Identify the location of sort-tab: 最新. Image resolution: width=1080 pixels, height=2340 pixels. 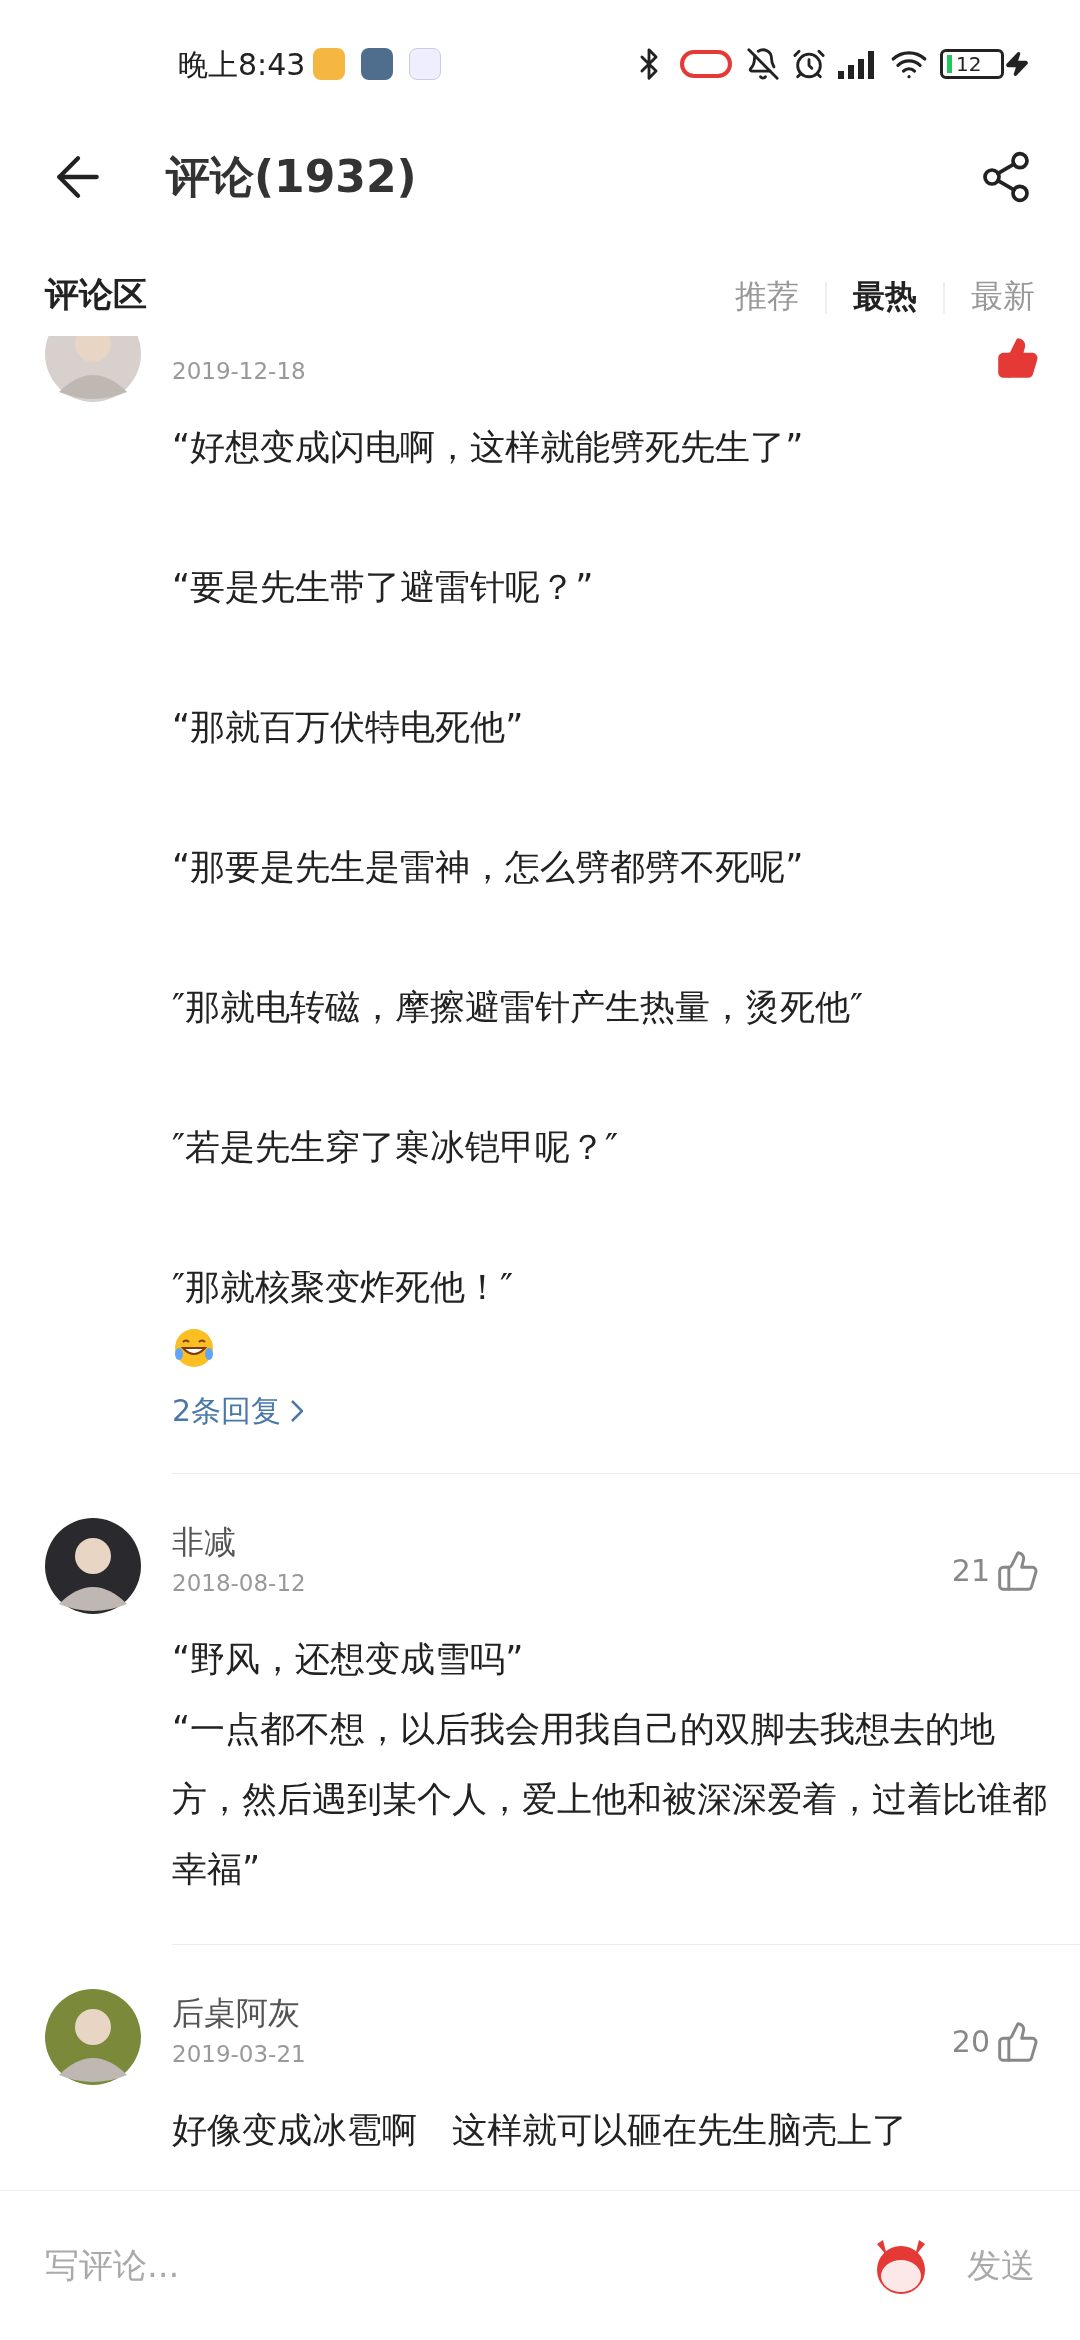
(1003, 296).